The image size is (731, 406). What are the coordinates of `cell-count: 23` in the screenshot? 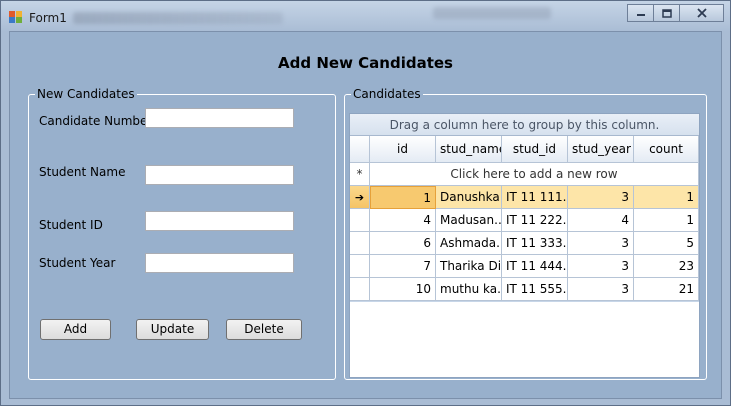 It's located at (666, 266).